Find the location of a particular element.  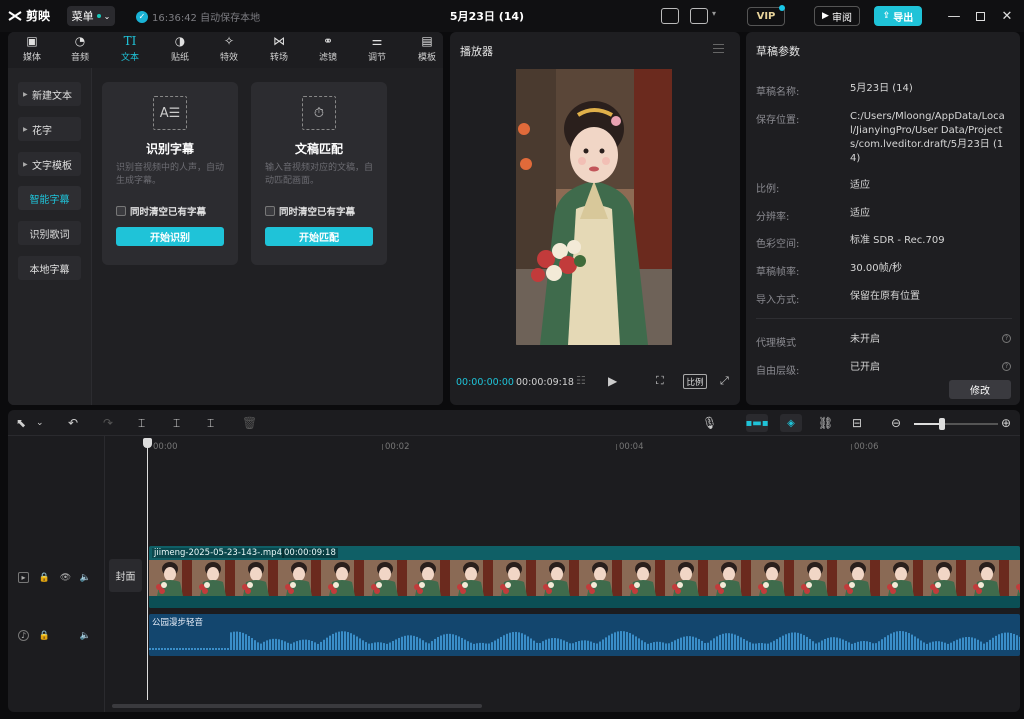

start-match-button: 开始匹配 is located at coordinates (319, 236).